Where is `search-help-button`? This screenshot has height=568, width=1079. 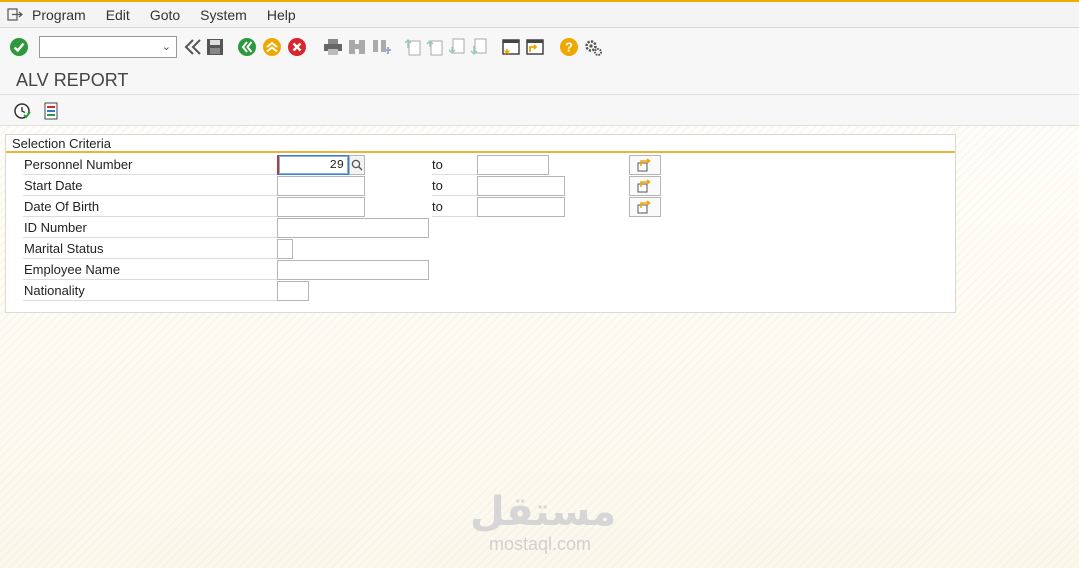
search-help-button is located at coordinates (357, 165).